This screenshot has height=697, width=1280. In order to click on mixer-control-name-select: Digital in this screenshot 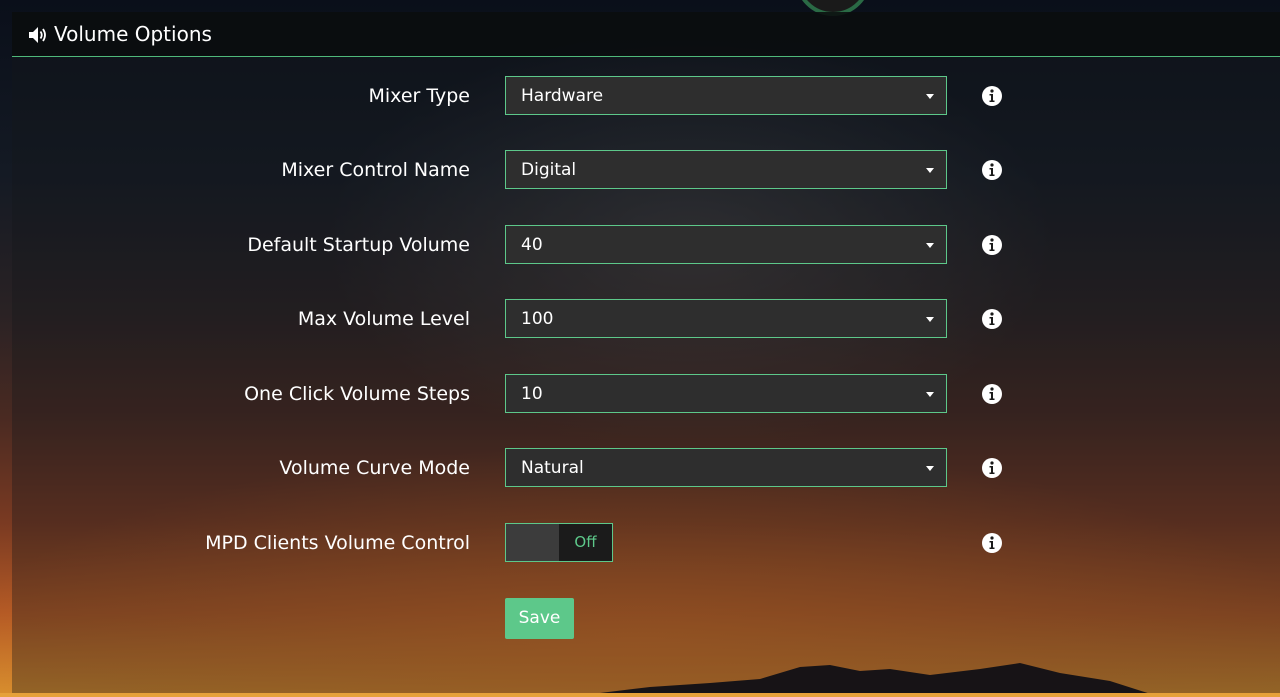, I will do `click(726, 169)`.